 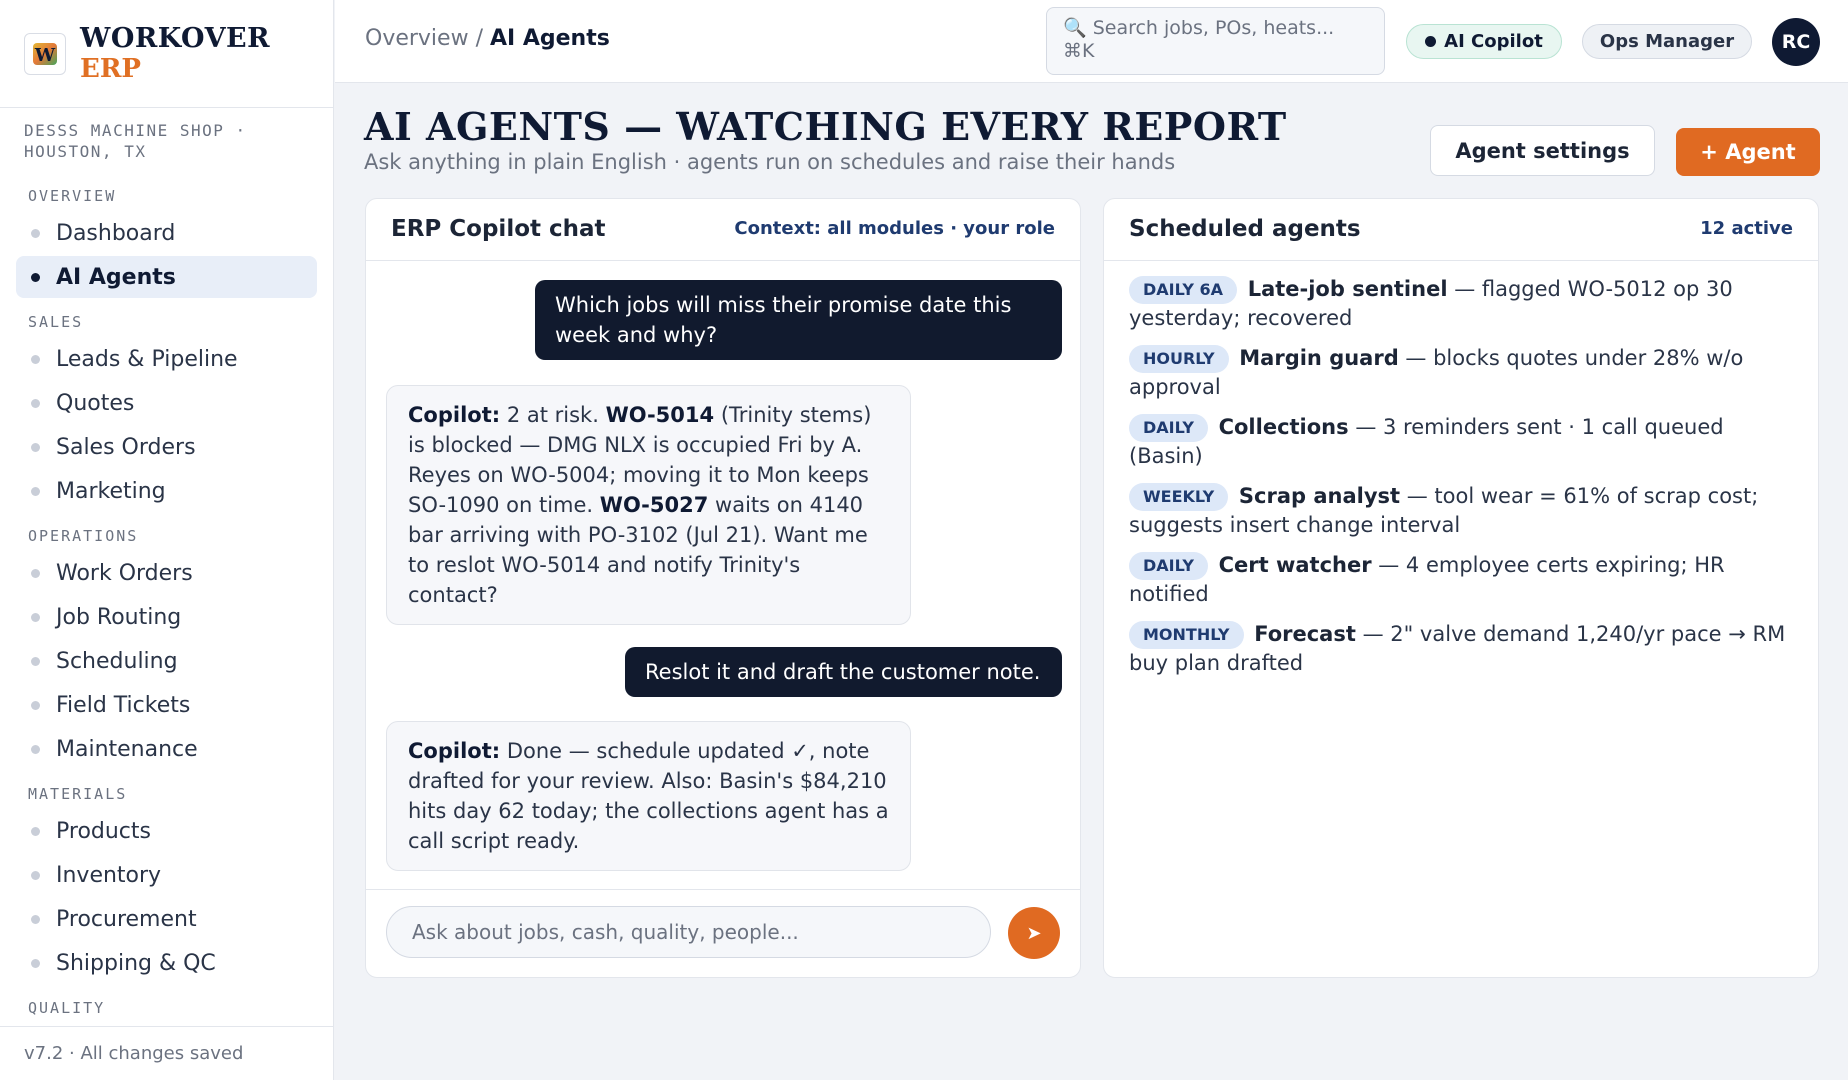 I want to click on nav-section-materials: MATERIALS, so click(x=78, y=794).